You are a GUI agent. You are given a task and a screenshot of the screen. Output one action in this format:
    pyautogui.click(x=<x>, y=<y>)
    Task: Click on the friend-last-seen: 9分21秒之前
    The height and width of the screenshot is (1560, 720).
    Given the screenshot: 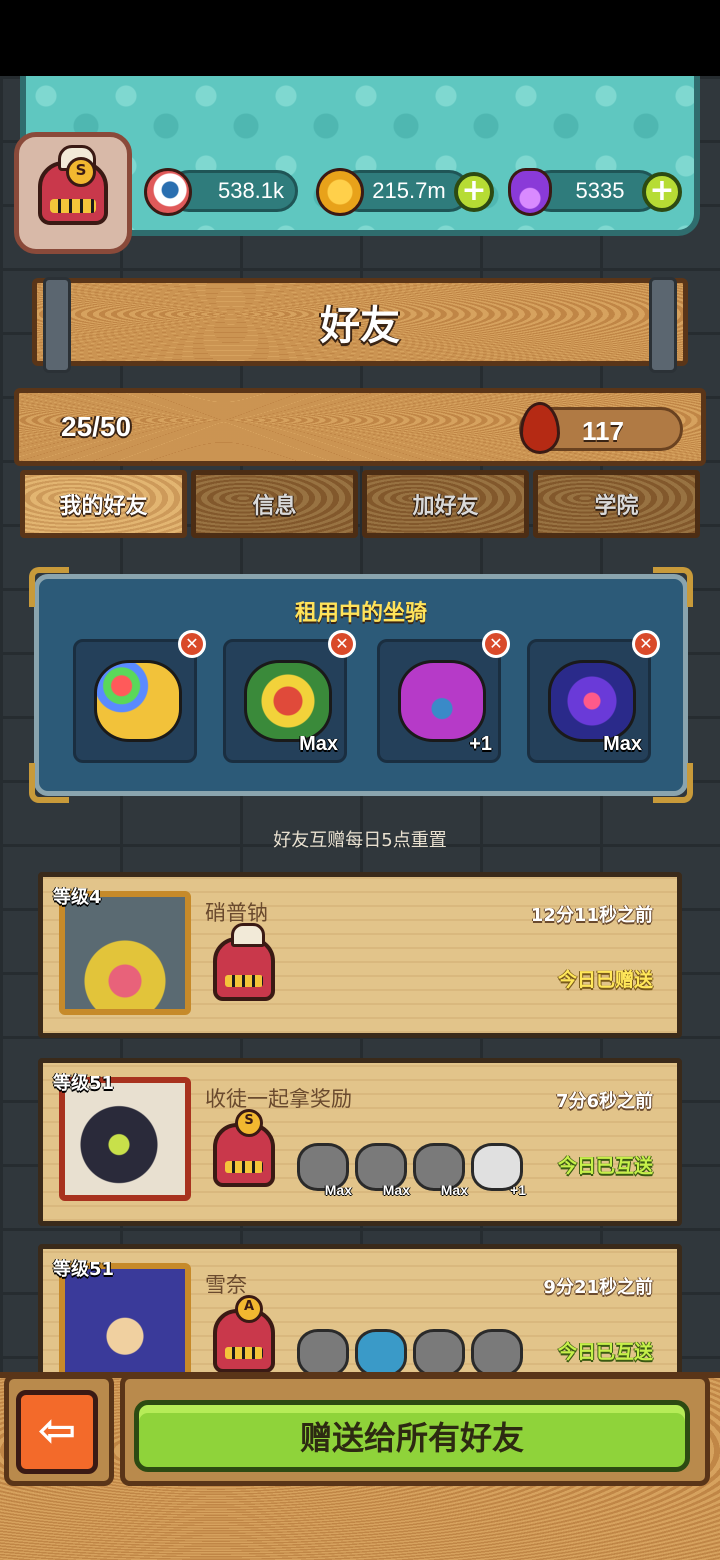 What is the action you would take?
    pyautogui.click(x=598, y=1287)
    